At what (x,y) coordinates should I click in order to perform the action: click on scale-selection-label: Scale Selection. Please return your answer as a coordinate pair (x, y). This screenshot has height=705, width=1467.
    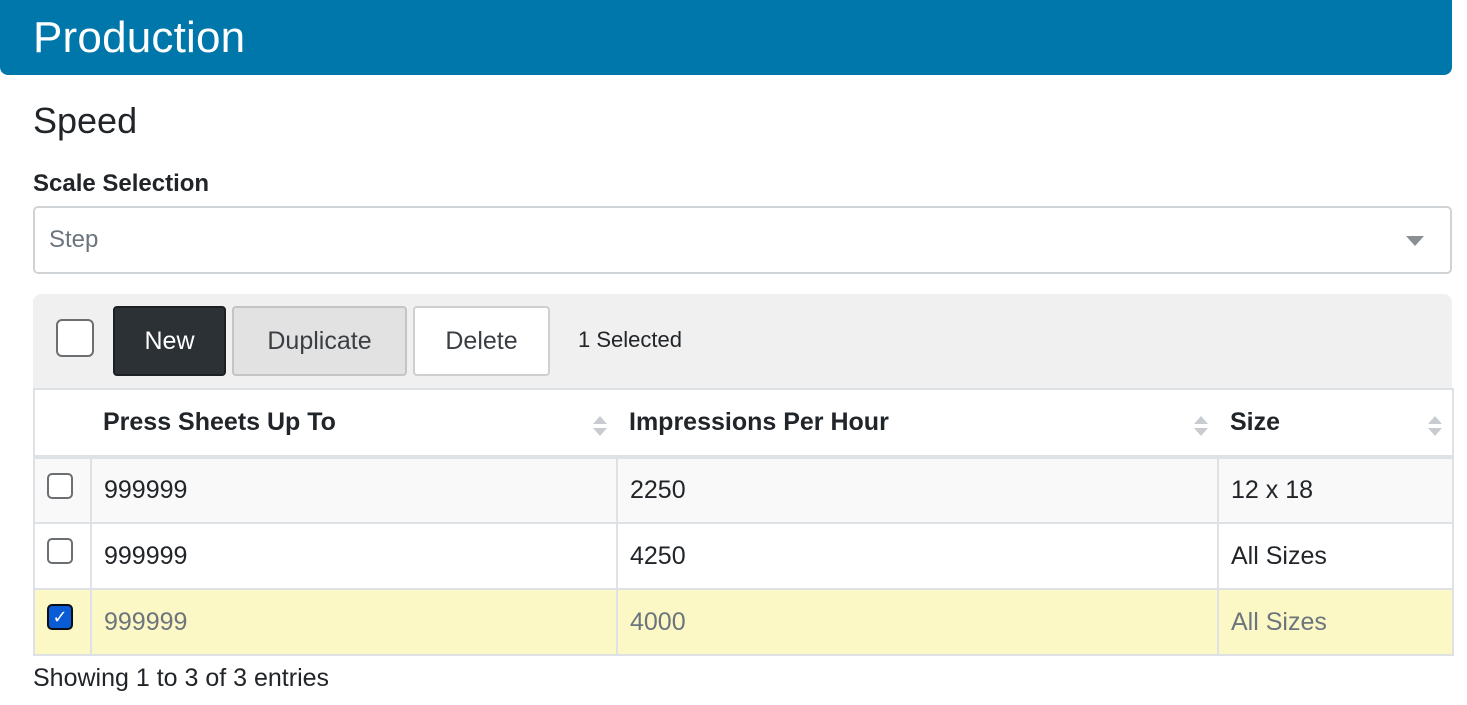
    Looking at the image, I should click on (121, 183).